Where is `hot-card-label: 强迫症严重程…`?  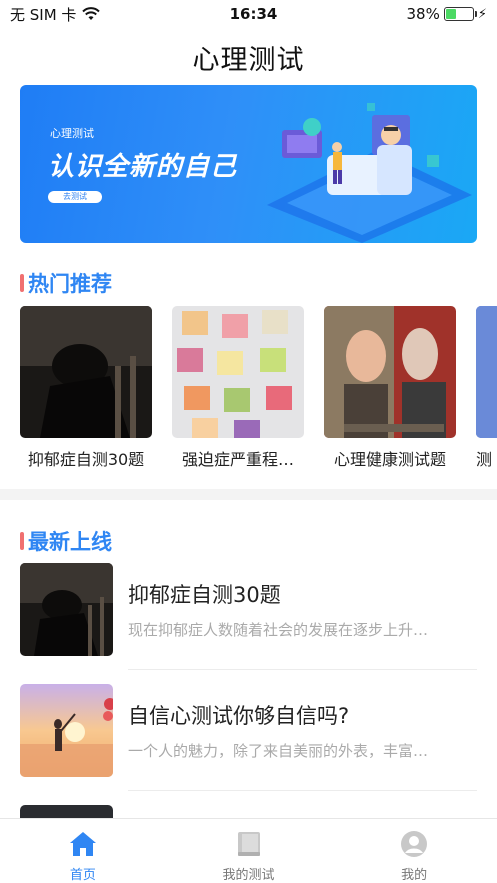 hot-card-label: 强迫症严重程… is located at coordinates (237, 459).